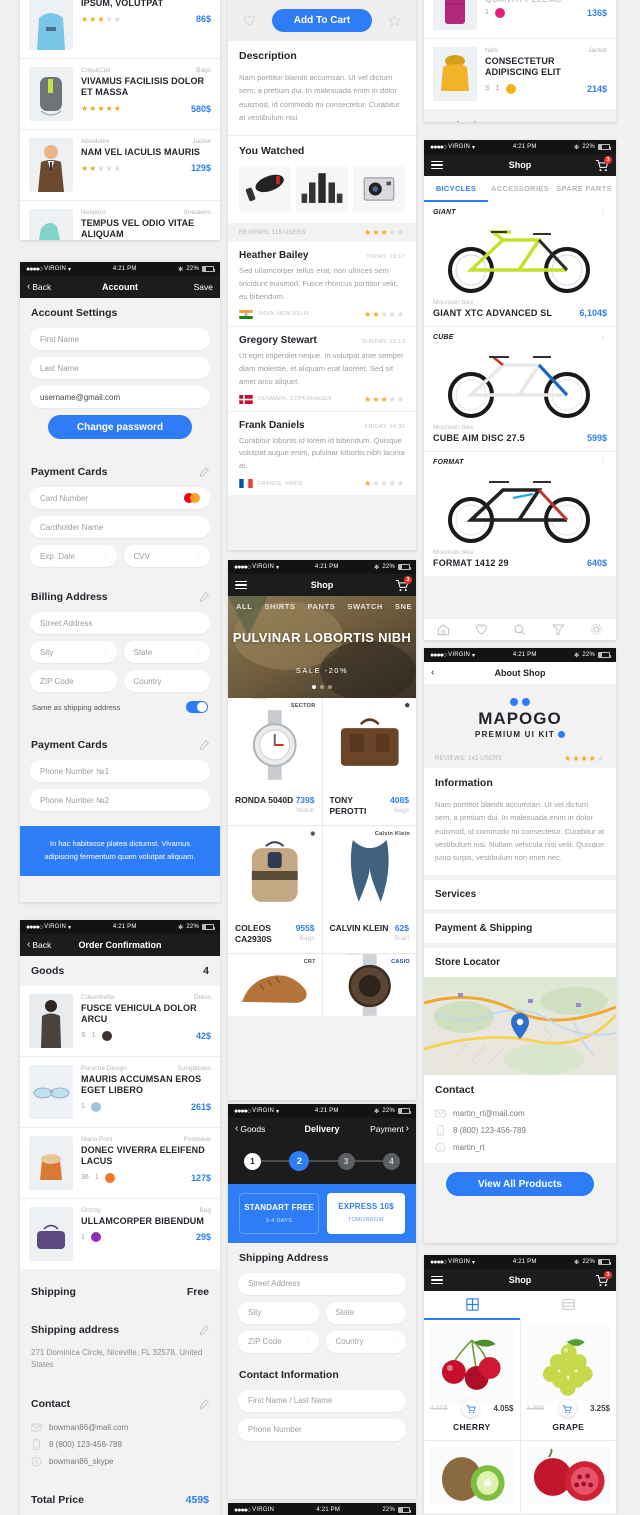 The width and height of the screenshot is (640, 1515). What do you see at coordinates (520, 1184) in the screenshot?
I see `view-all-products-button: View All Products` at bounding box center [520, 1184].